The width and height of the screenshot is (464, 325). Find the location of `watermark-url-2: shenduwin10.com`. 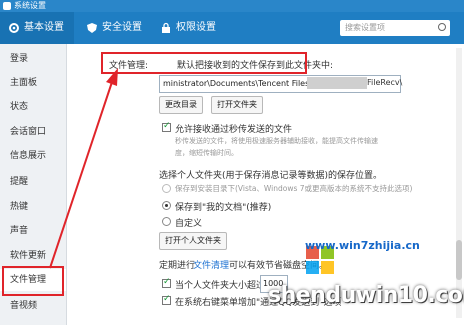

watermark-url-2: shenduwin10.com is located at coordinates (366, 295).